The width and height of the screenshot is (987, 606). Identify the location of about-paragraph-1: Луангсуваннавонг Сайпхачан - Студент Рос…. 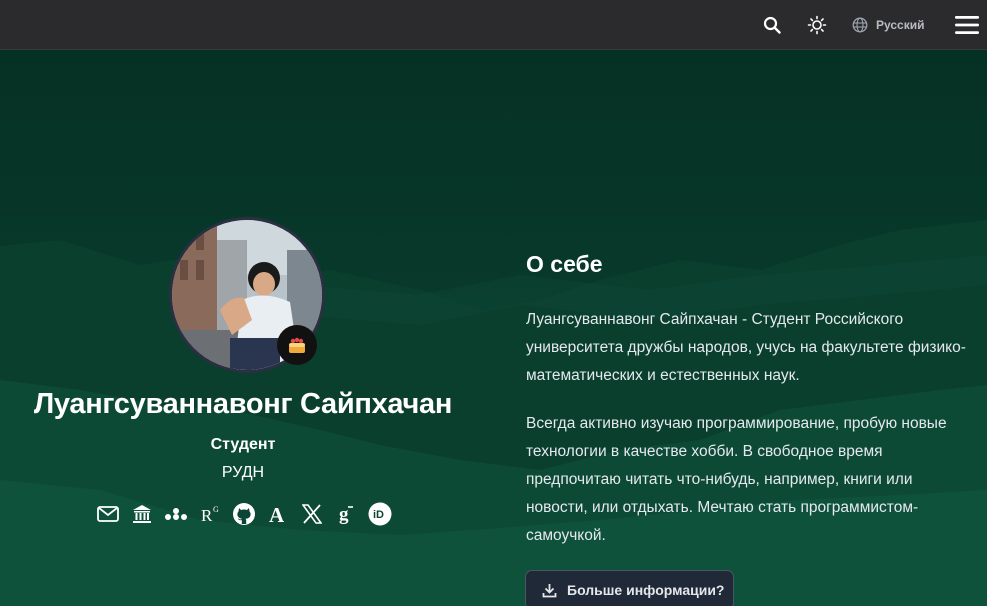
(746, 347).